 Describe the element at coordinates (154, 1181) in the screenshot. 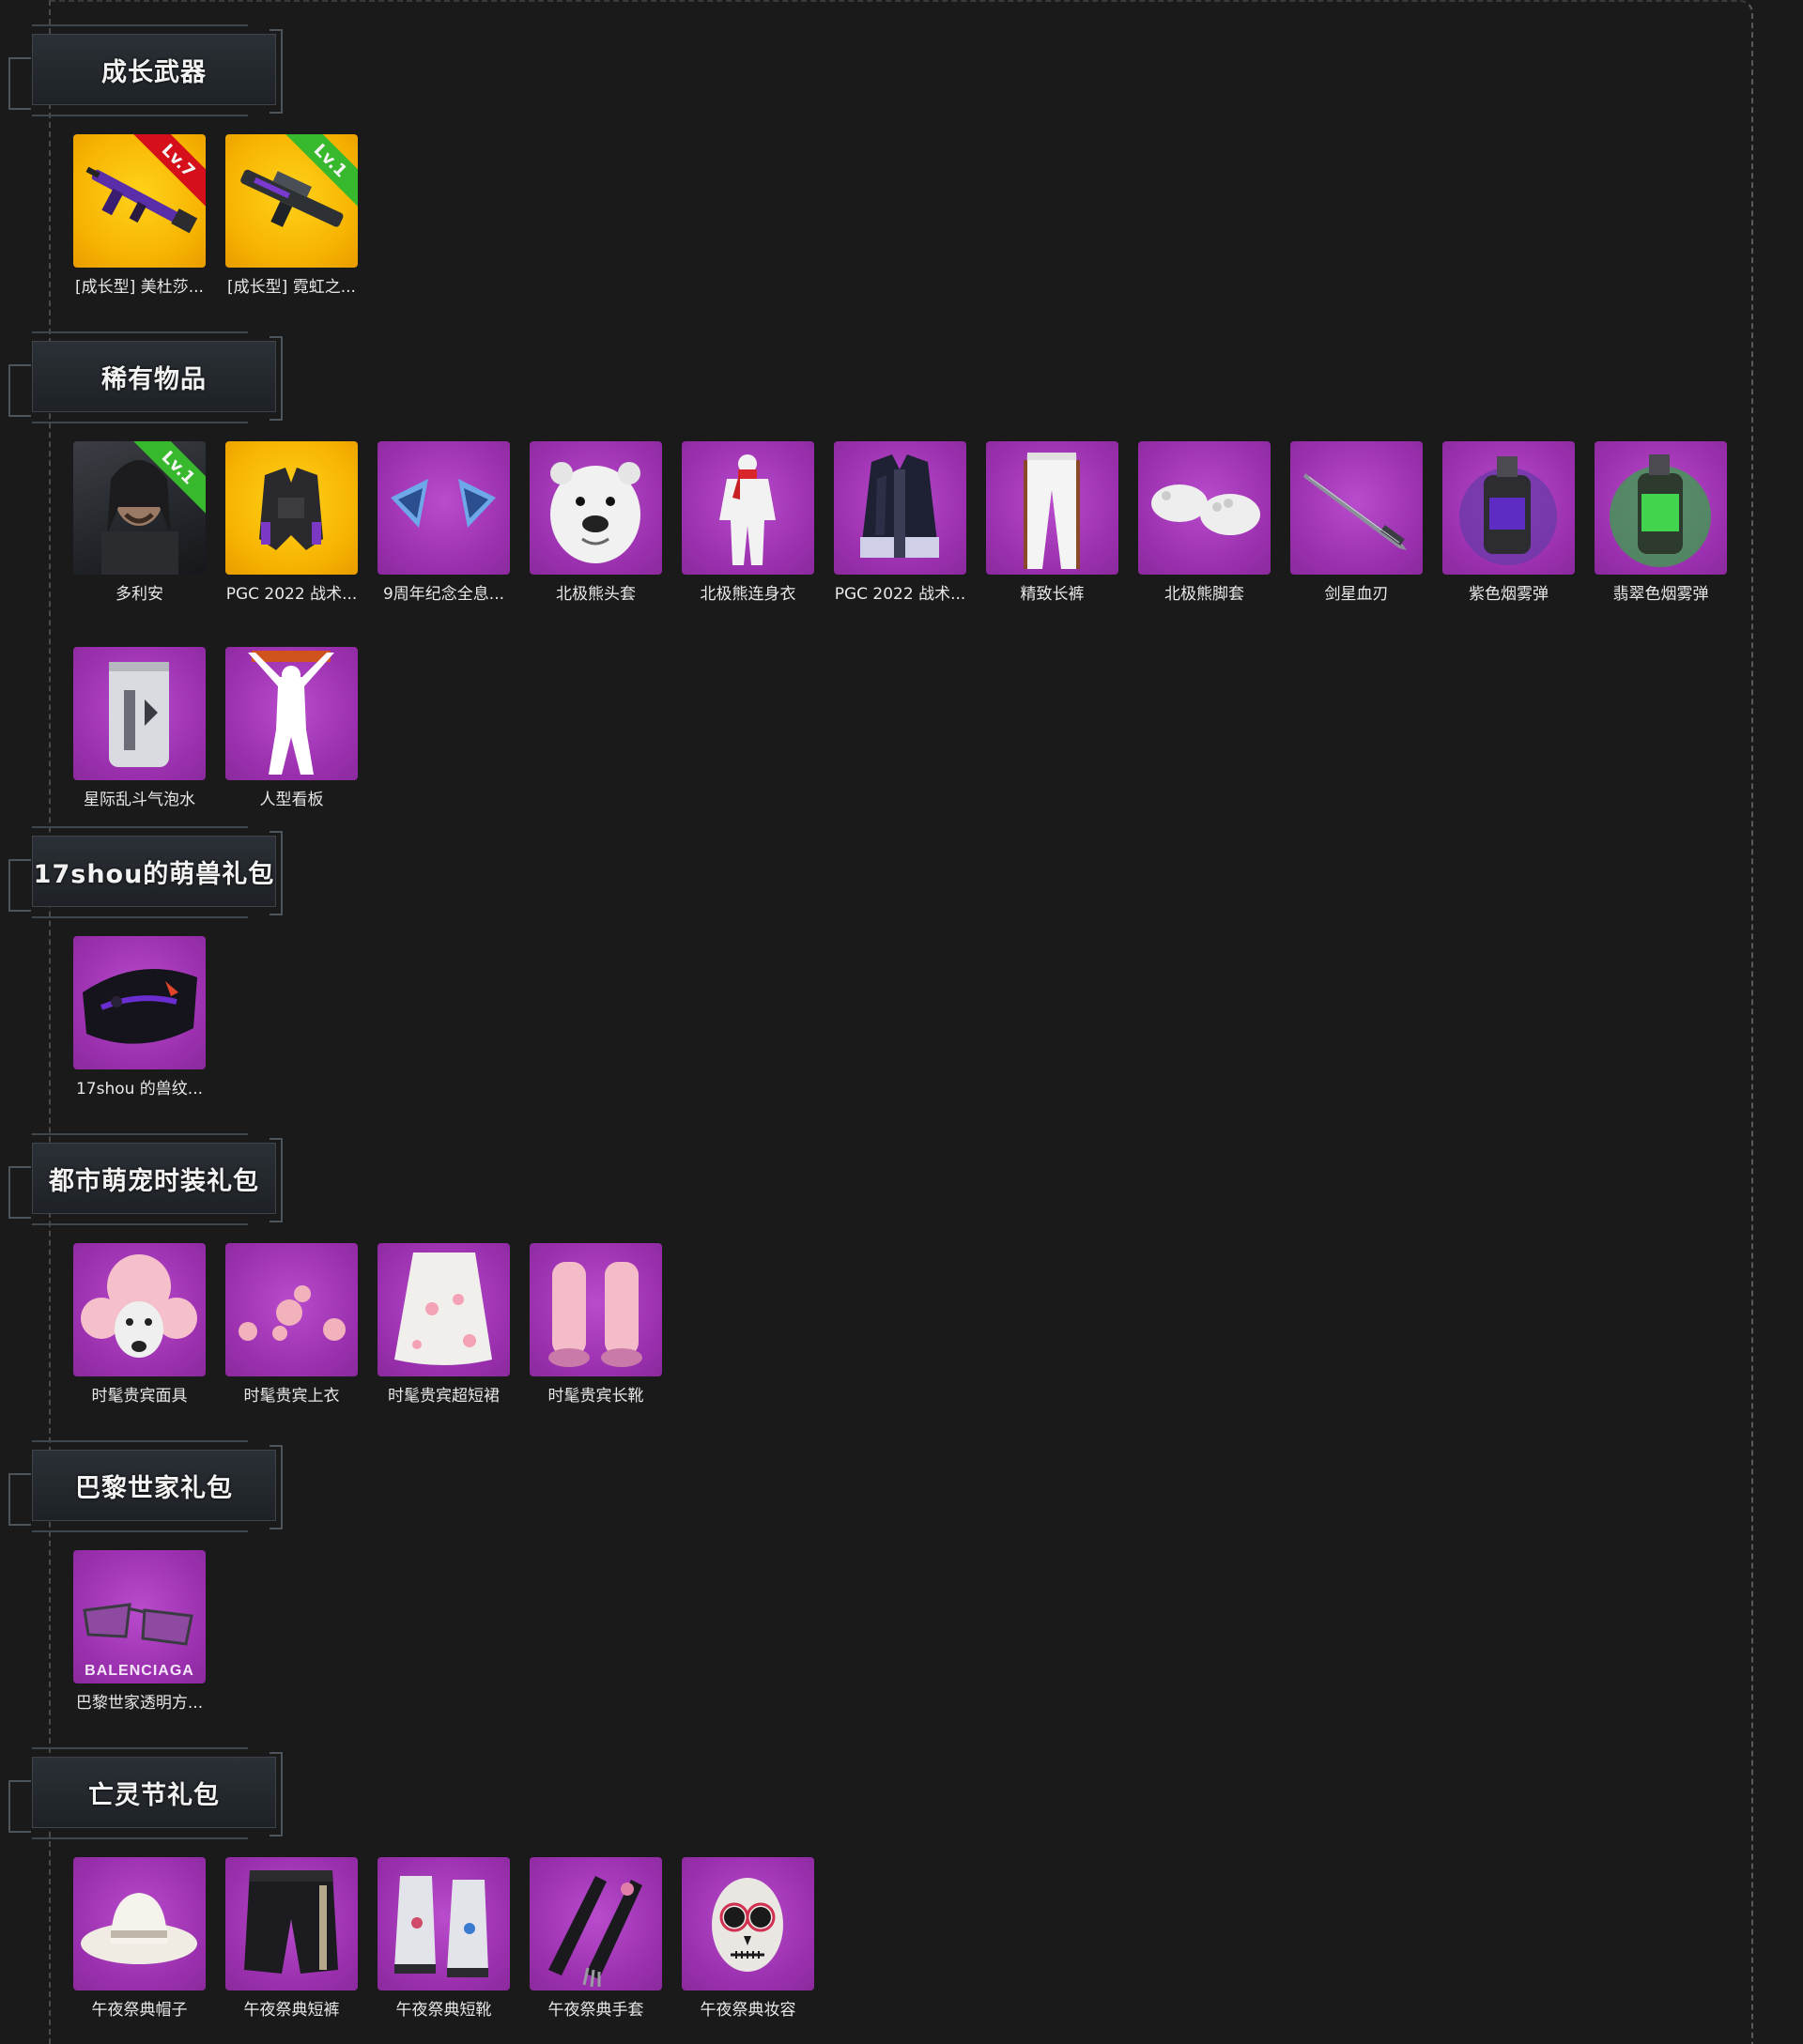

I see `section-title: 都市萌宠时装礼包` at that location.